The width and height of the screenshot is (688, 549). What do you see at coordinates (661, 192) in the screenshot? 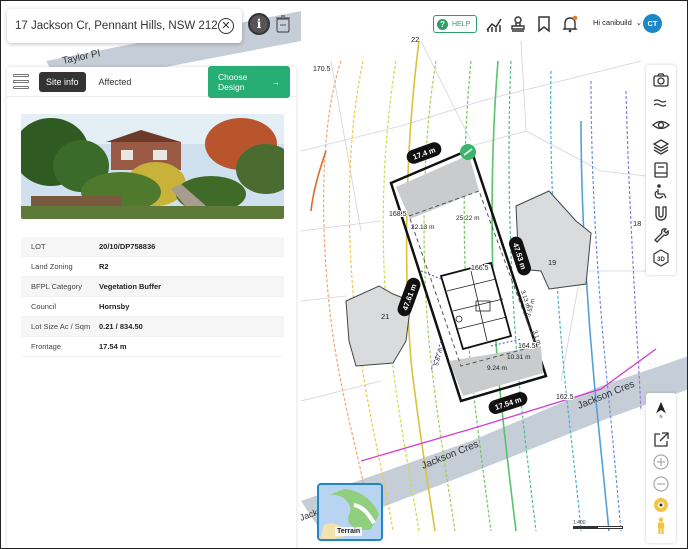
I see `accessibility-icon` at bounding box center [661, 192].